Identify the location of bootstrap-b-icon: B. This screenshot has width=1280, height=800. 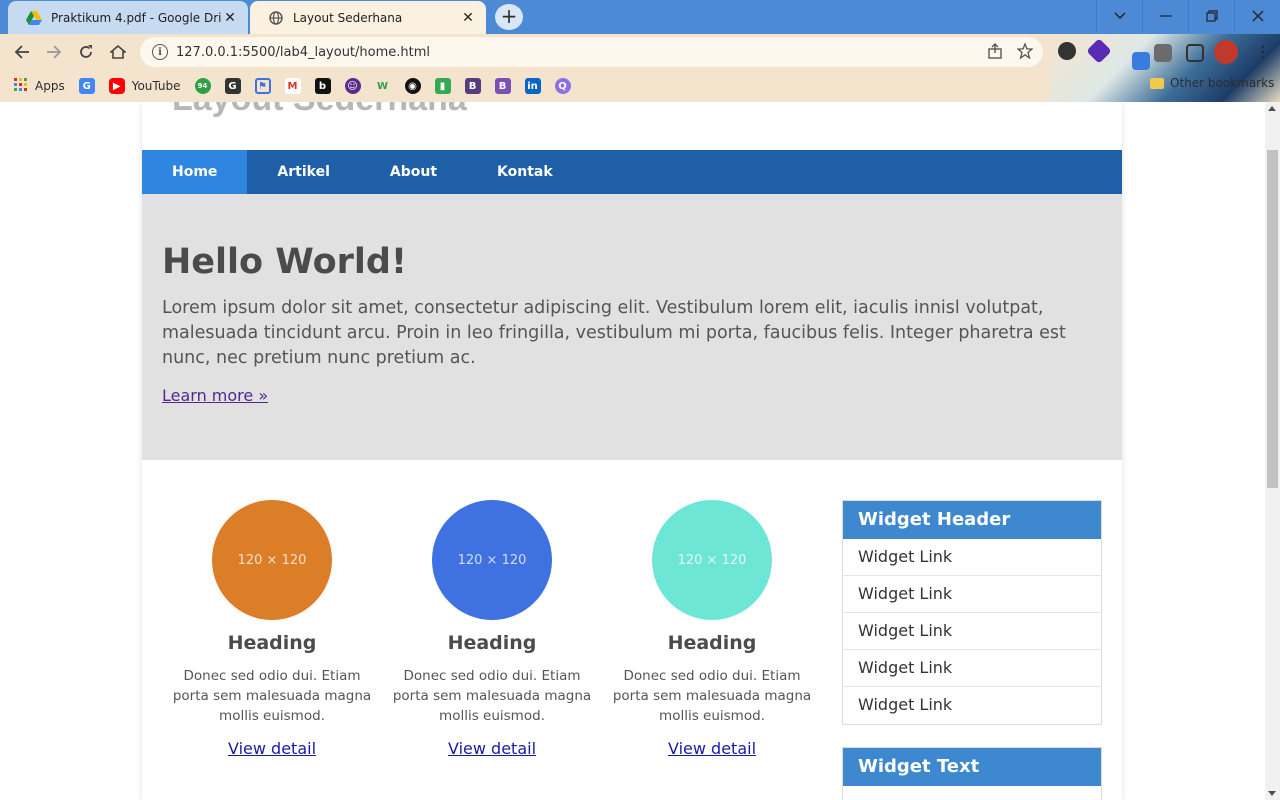
(472, 86).